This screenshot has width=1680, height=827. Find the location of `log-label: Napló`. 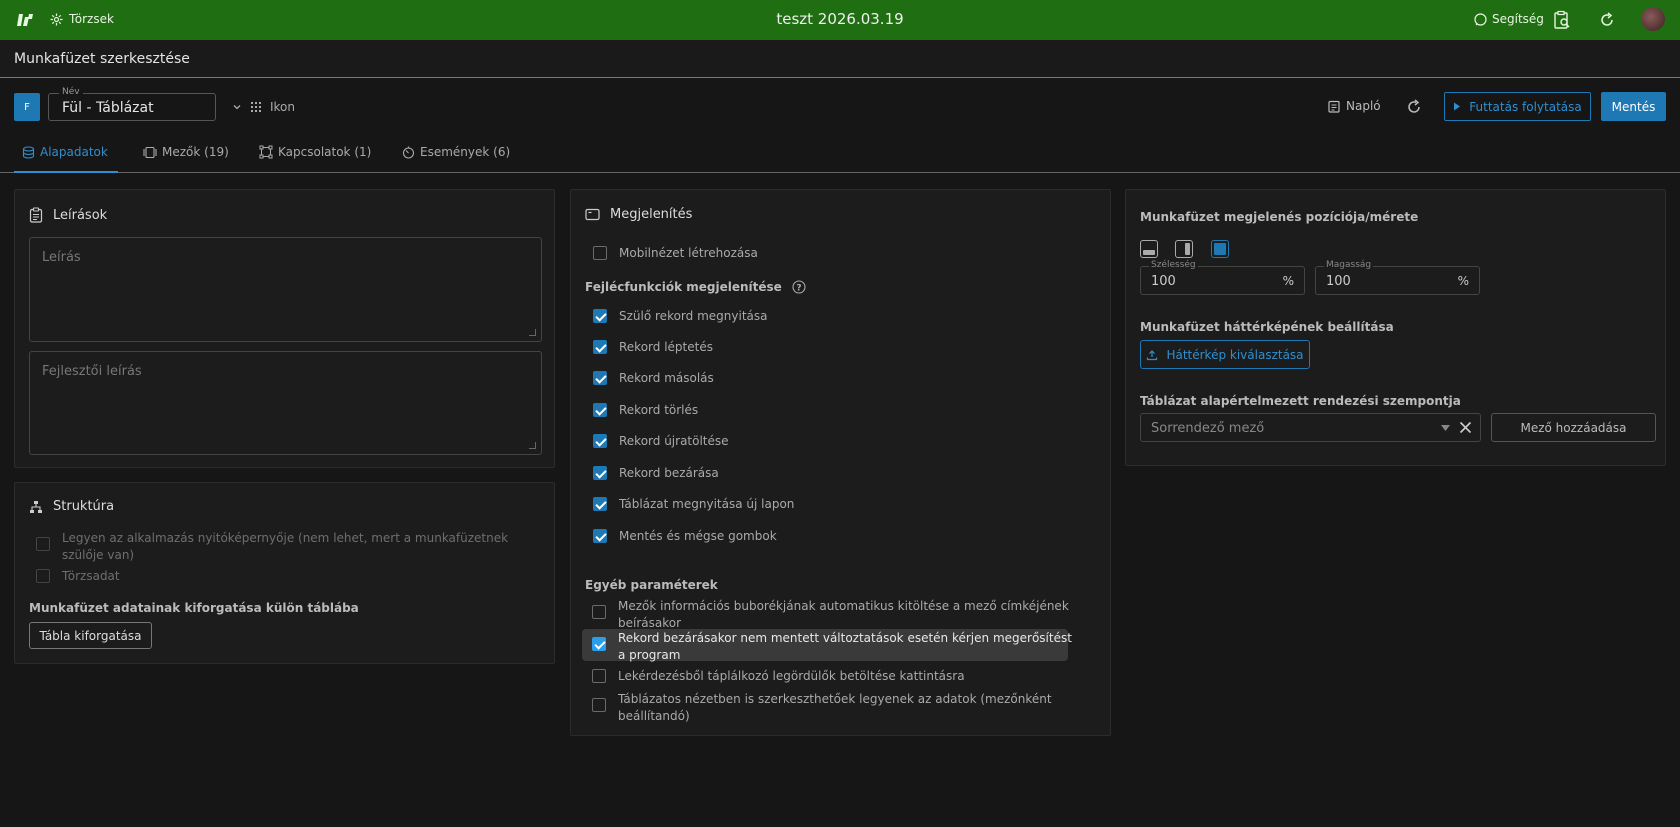

log-label: Napló is located at coordinates (1363, 106).